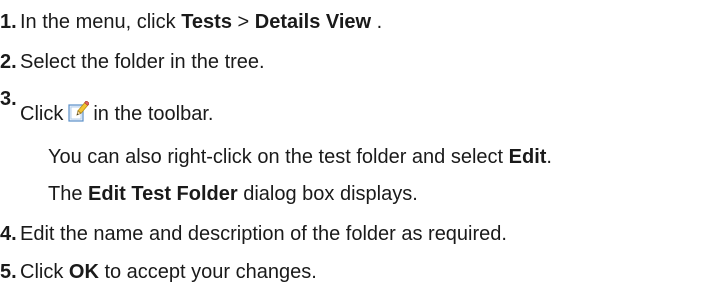  I want to click on step-text: Select the folder in the tree., so click(142, 62).